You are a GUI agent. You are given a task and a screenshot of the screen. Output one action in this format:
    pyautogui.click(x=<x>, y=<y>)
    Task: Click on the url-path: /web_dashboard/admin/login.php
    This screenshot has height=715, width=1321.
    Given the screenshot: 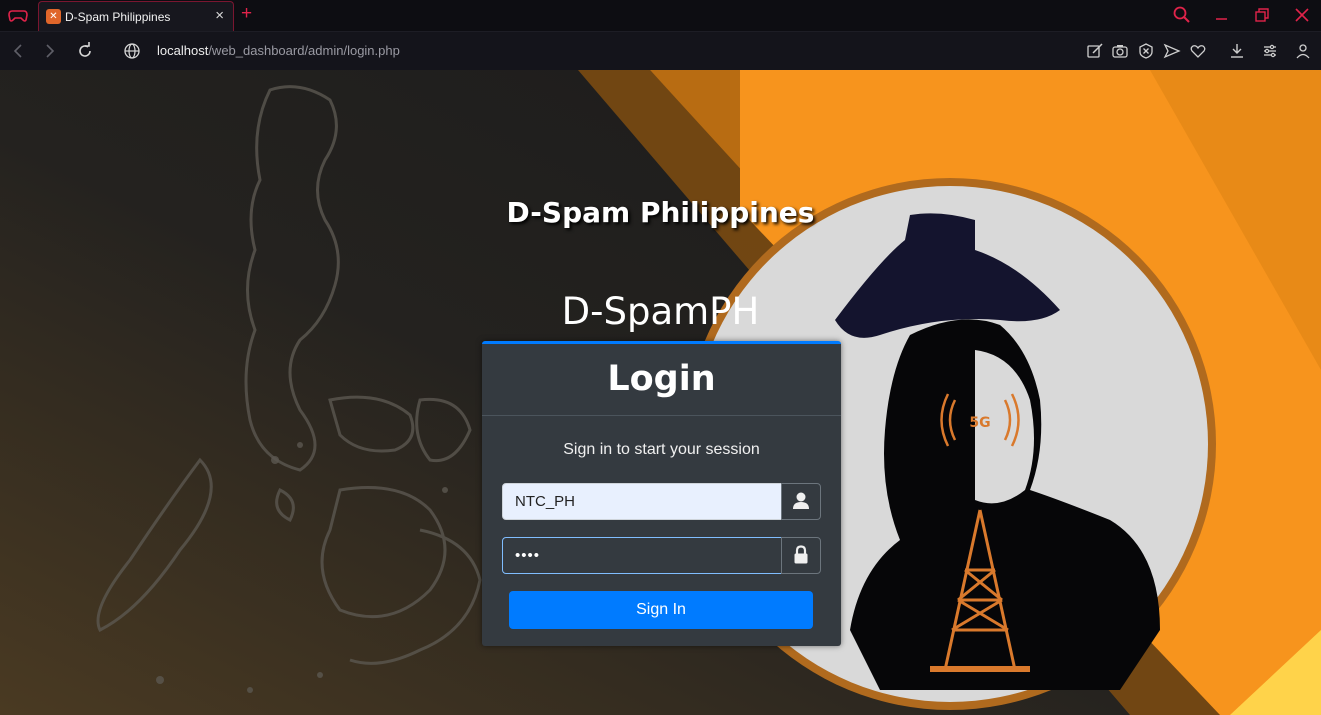 What is the action you would take?
    pyautogui.click(x=304, y=50)
    